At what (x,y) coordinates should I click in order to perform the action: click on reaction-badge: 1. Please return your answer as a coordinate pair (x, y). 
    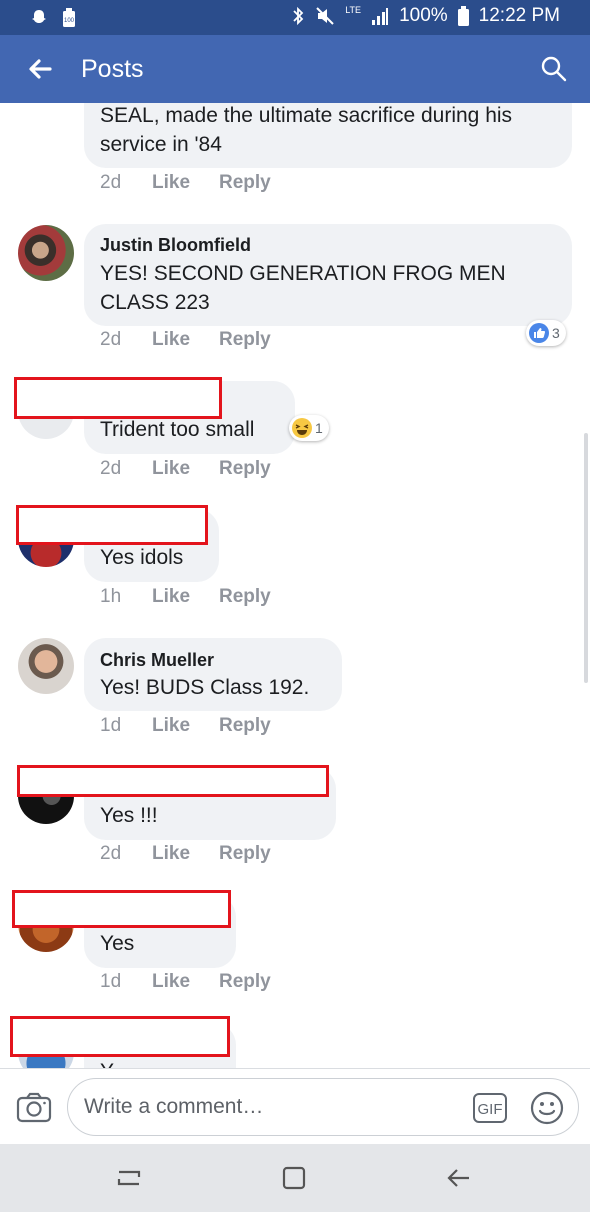
    Looking at the image, I should click on (309, 428).